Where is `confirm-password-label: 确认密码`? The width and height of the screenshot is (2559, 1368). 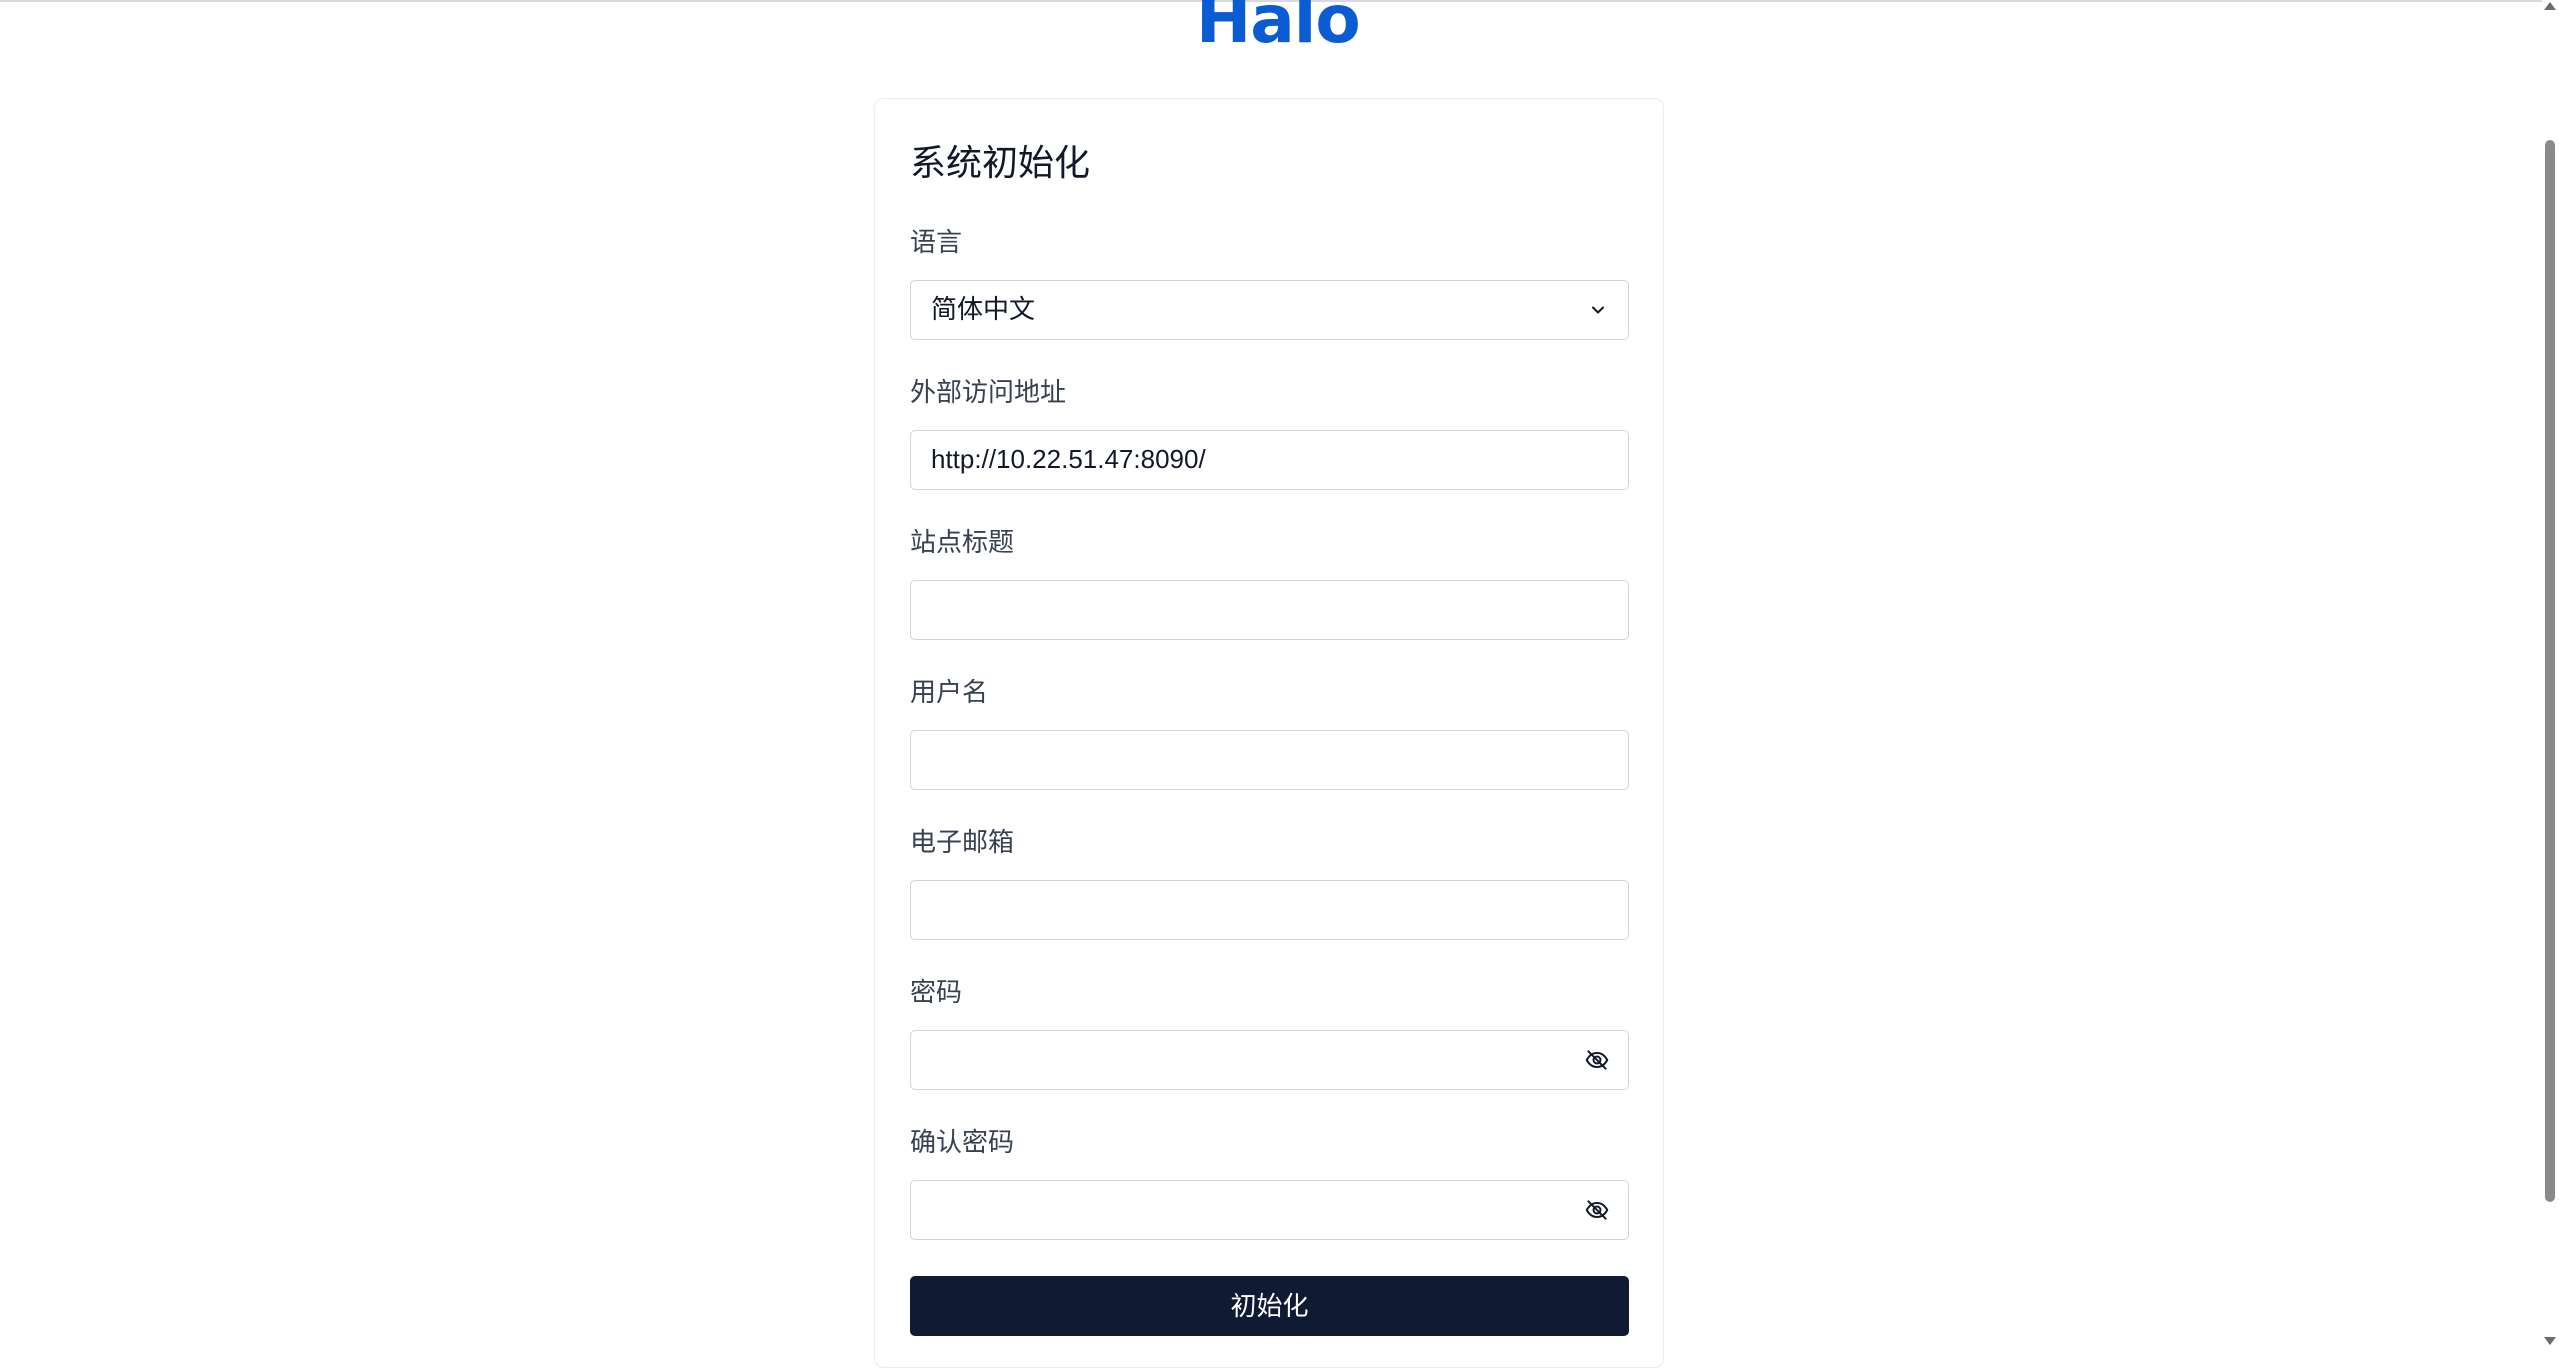
confirm-password-label: 确认密码 is located at coordinates (962, 1142).